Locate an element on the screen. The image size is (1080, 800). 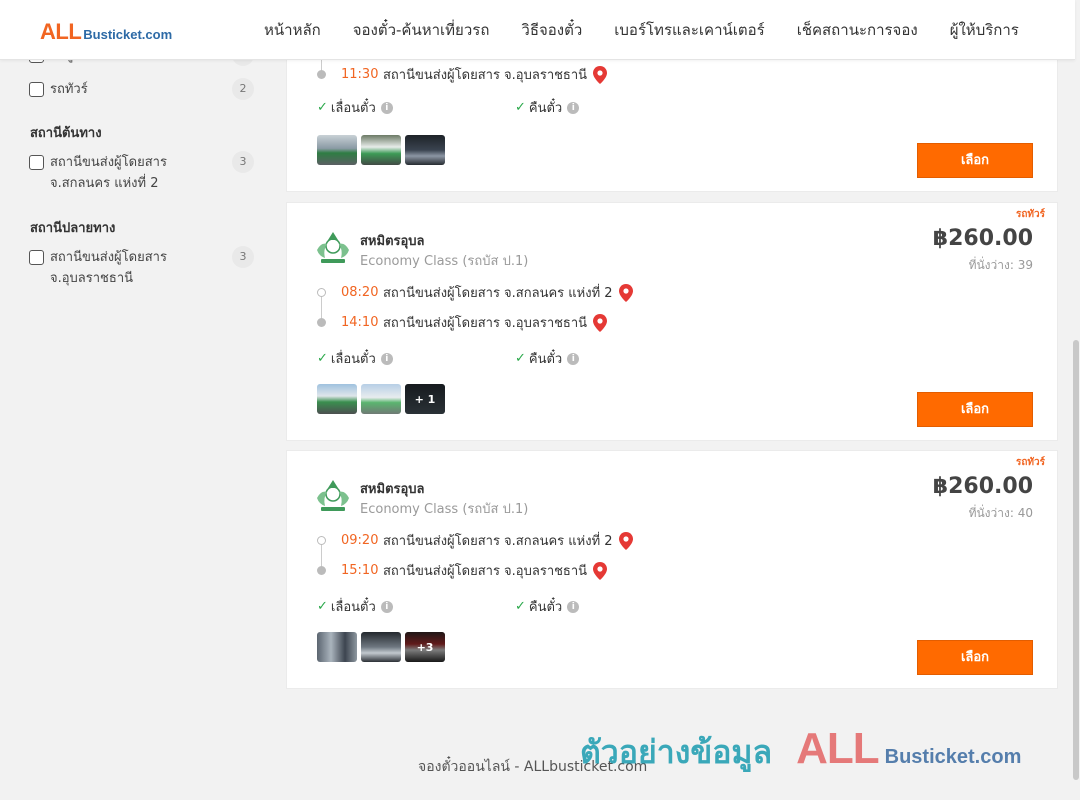
nav-operators: ผู้ให้บริการ is located at coordinates (984, 30).